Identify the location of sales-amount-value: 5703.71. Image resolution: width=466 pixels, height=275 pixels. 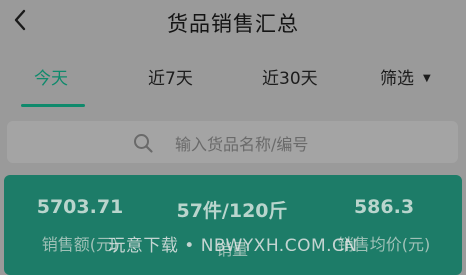
(80, 207).